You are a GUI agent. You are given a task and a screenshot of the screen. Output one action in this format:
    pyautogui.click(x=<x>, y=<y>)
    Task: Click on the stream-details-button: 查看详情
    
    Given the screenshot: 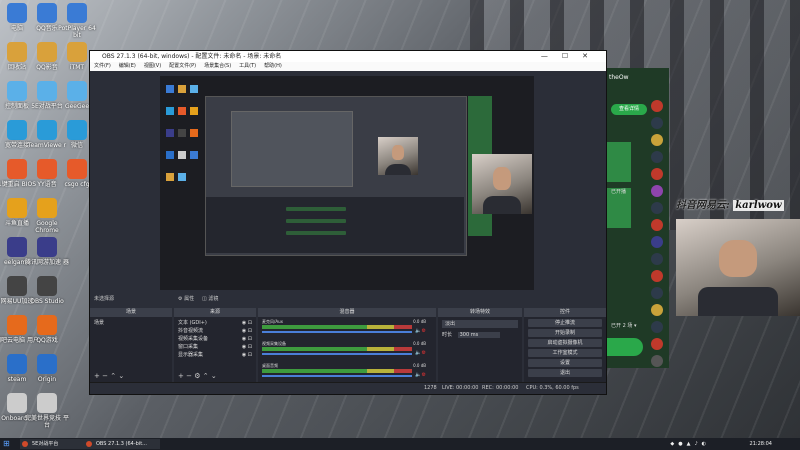 What is the action you would take?
    pyautogui.click(x=629, y=109)
    